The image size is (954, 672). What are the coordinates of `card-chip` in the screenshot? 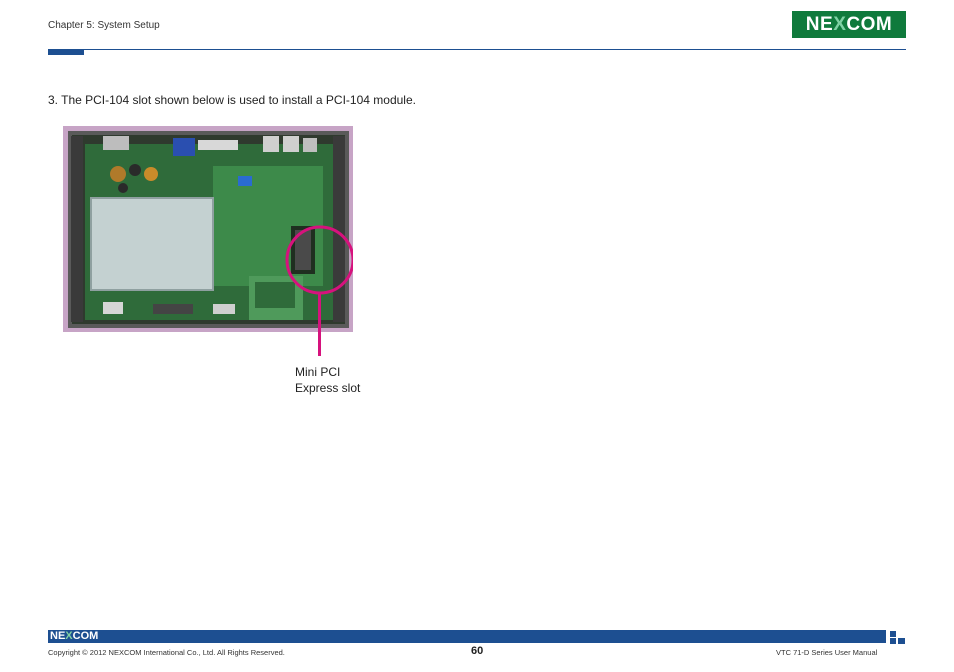 It's located at (275, 295).